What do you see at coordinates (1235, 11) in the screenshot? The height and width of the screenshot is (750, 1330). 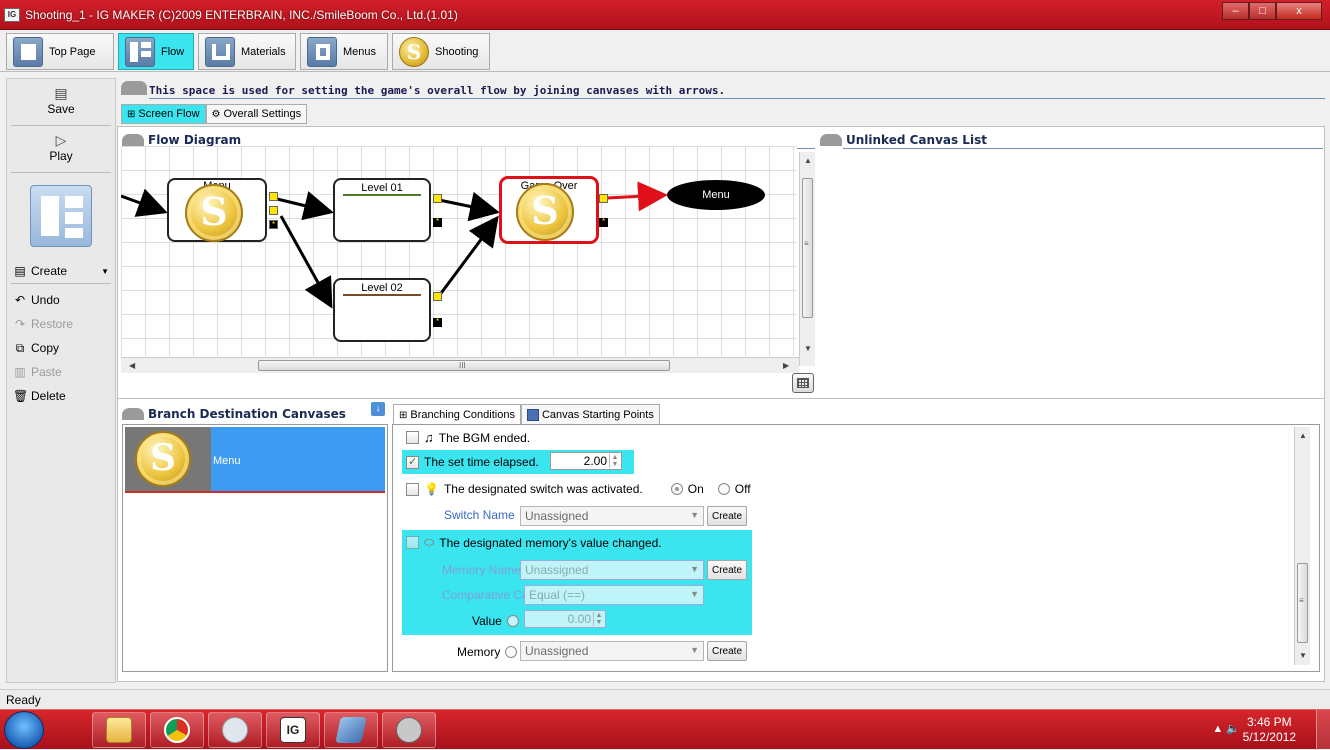 I see `minimize-button: –` at bounding box center [1235, 11].